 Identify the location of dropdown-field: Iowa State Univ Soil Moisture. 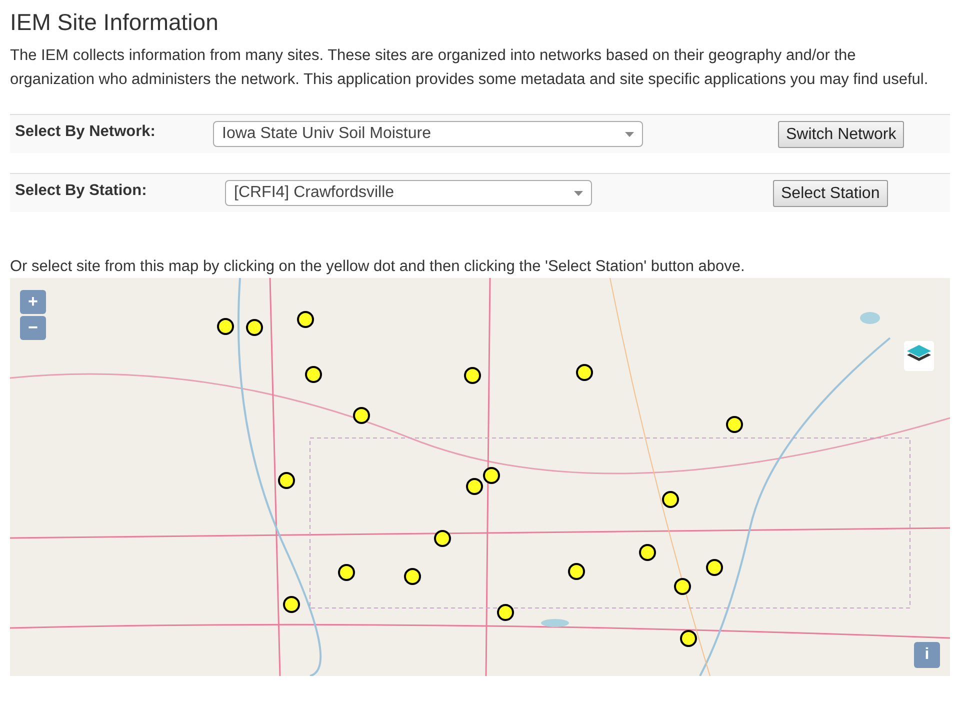
(428, 134).